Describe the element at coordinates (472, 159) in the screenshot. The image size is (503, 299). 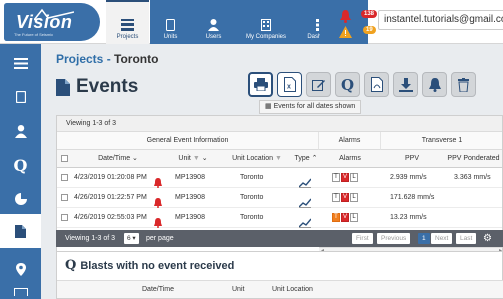
I see `column-header-ppv-ponderated: PPV Ponderated` at that location.